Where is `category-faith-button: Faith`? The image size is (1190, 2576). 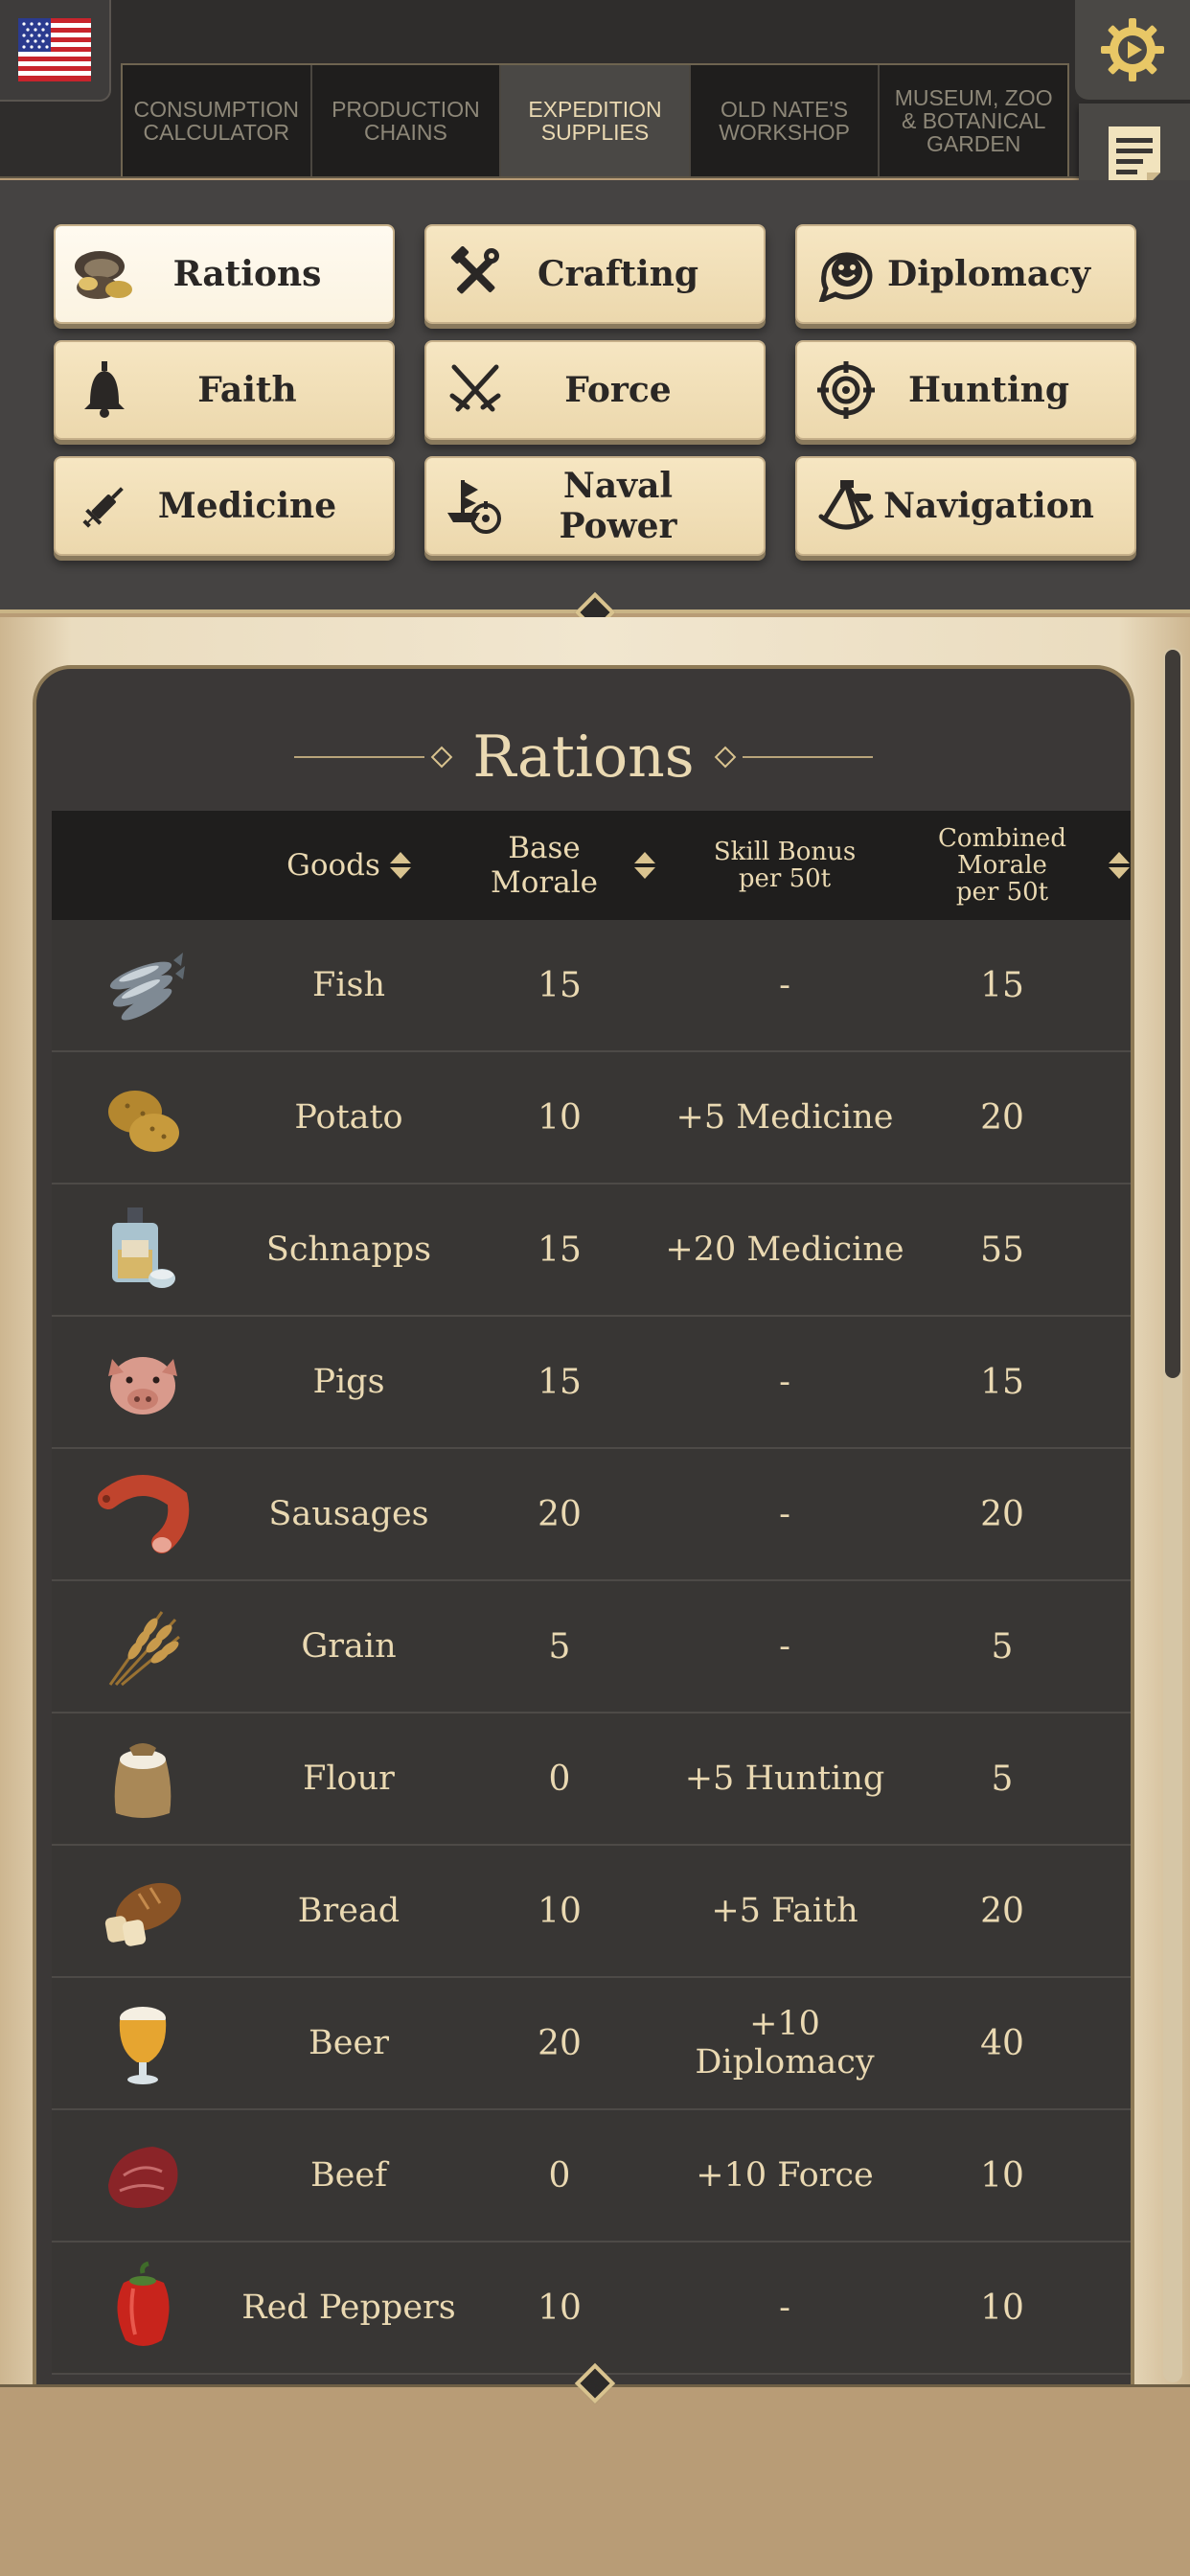 category-faith-button: Faith is located at coordinates (225, 390).